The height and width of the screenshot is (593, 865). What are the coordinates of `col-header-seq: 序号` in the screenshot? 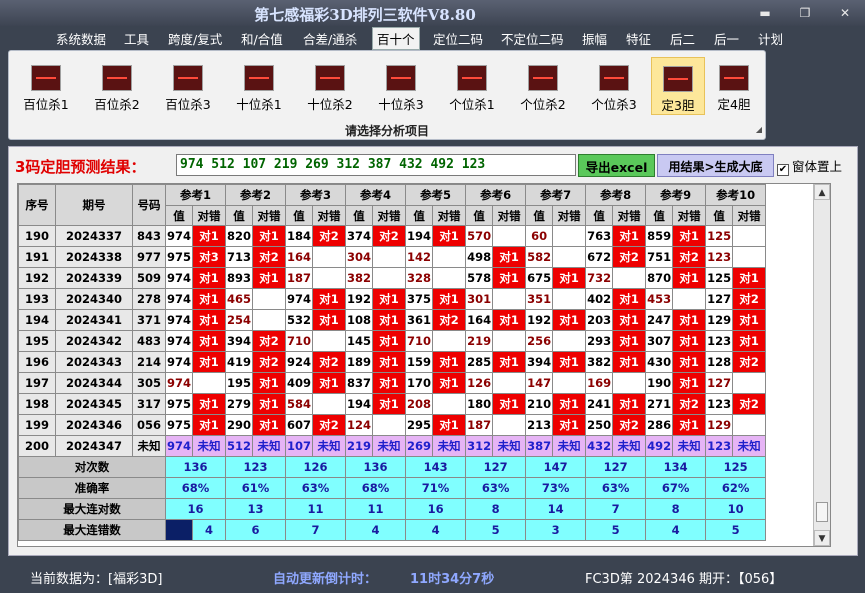 It's located at (37, 205).